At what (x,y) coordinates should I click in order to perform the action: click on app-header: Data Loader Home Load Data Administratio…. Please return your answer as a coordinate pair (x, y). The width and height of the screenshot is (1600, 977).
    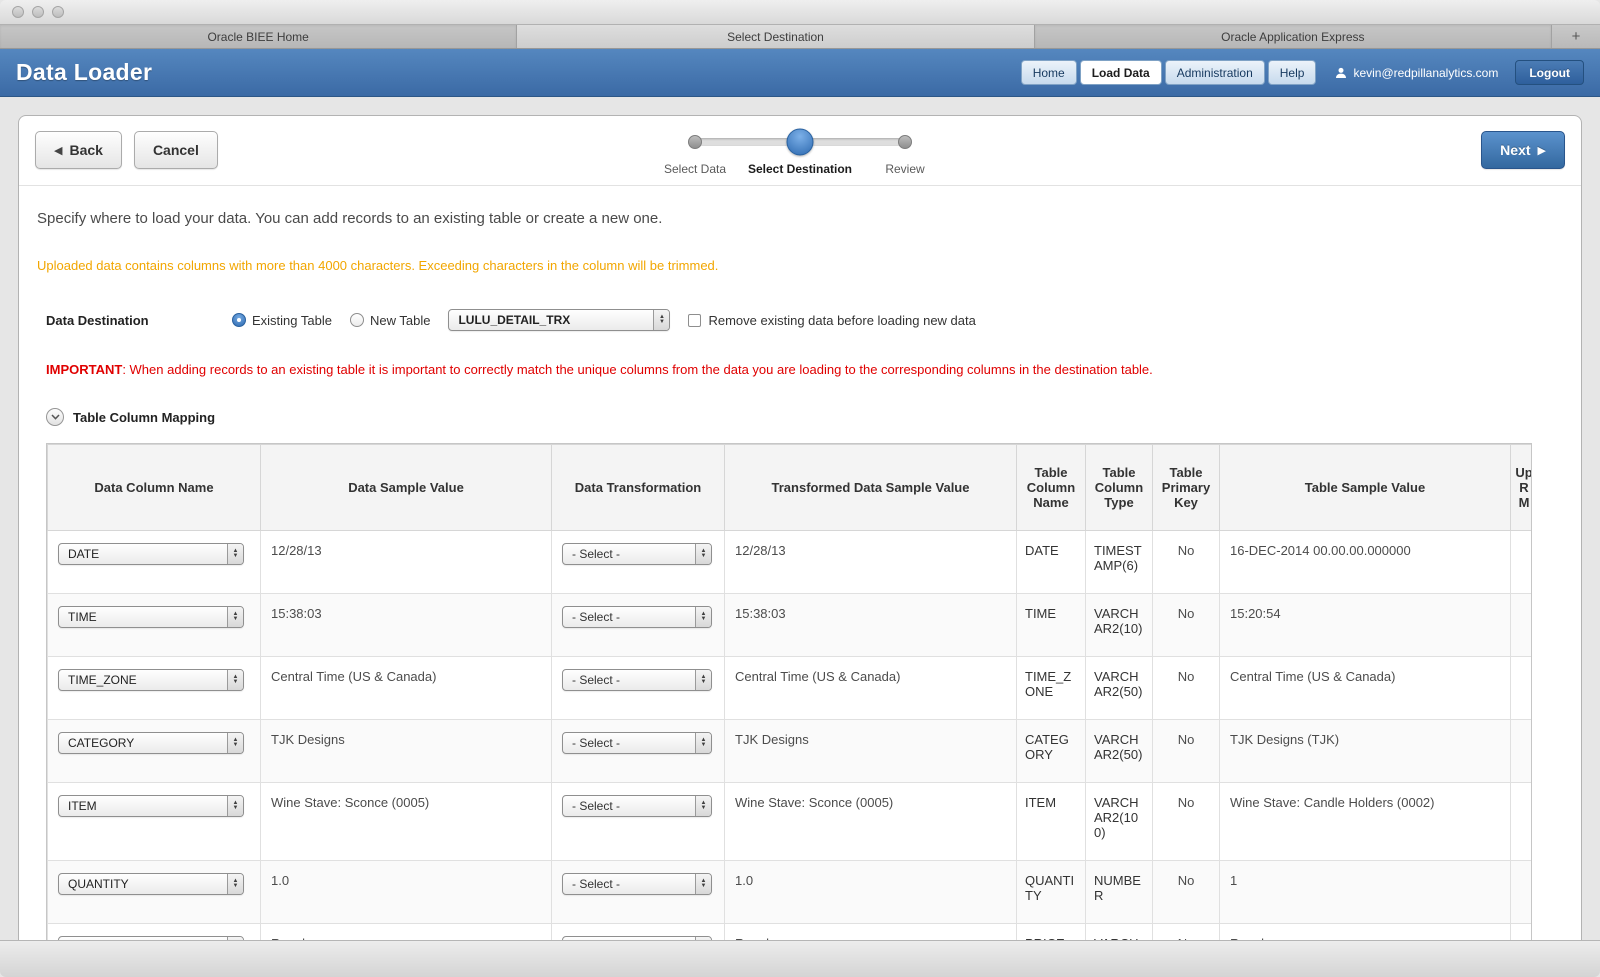
    Looking at the image, I should click on (800, 73).